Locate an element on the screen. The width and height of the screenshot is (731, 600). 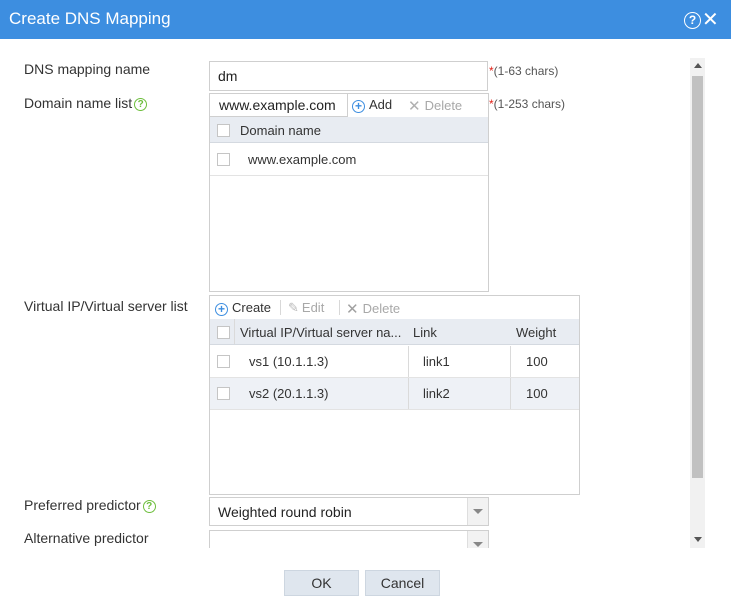
dialog-title-bar: Create DNS Mapping ? ✕ is located at coordinates (365, 19).